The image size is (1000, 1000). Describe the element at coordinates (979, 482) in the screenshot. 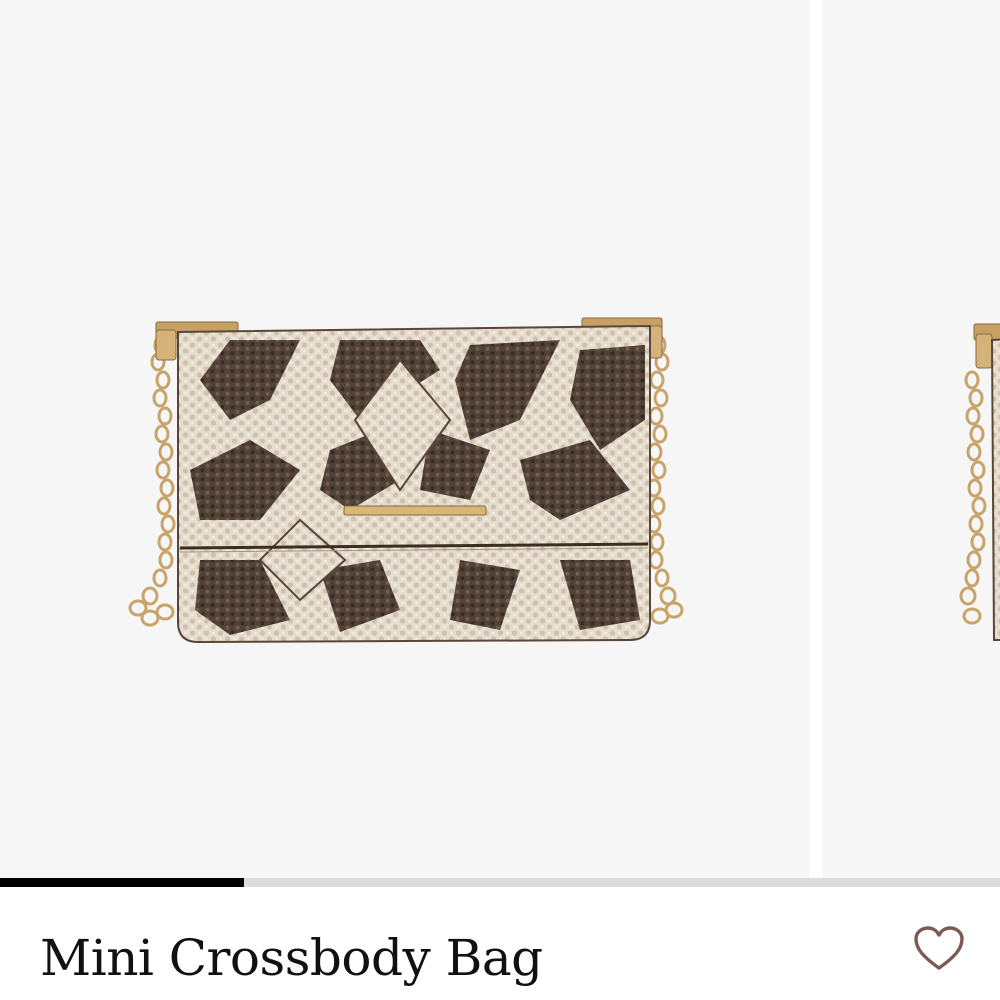

I see `product-image-next` at that location.